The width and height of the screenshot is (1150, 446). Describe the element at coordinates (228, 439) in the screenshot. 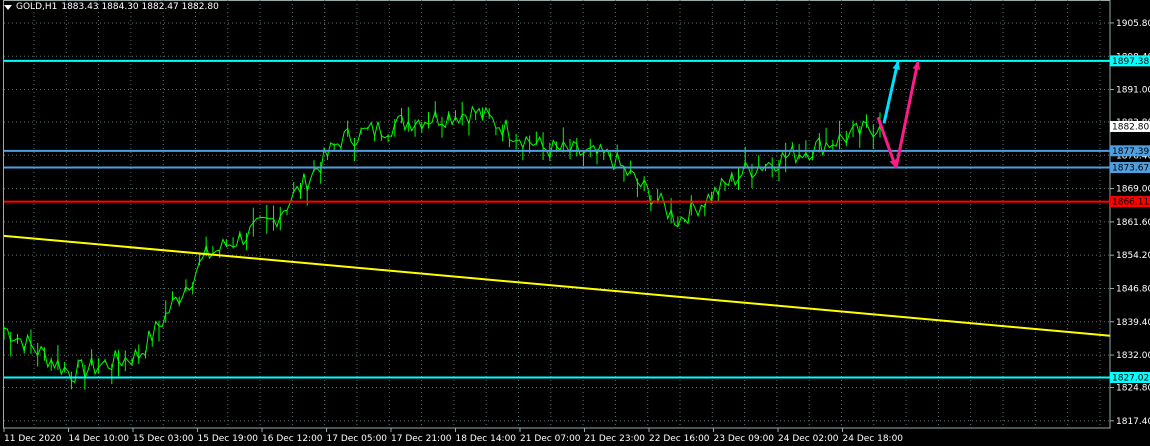

I see `time-tick-label: 15 Dec 19:00` at that location.